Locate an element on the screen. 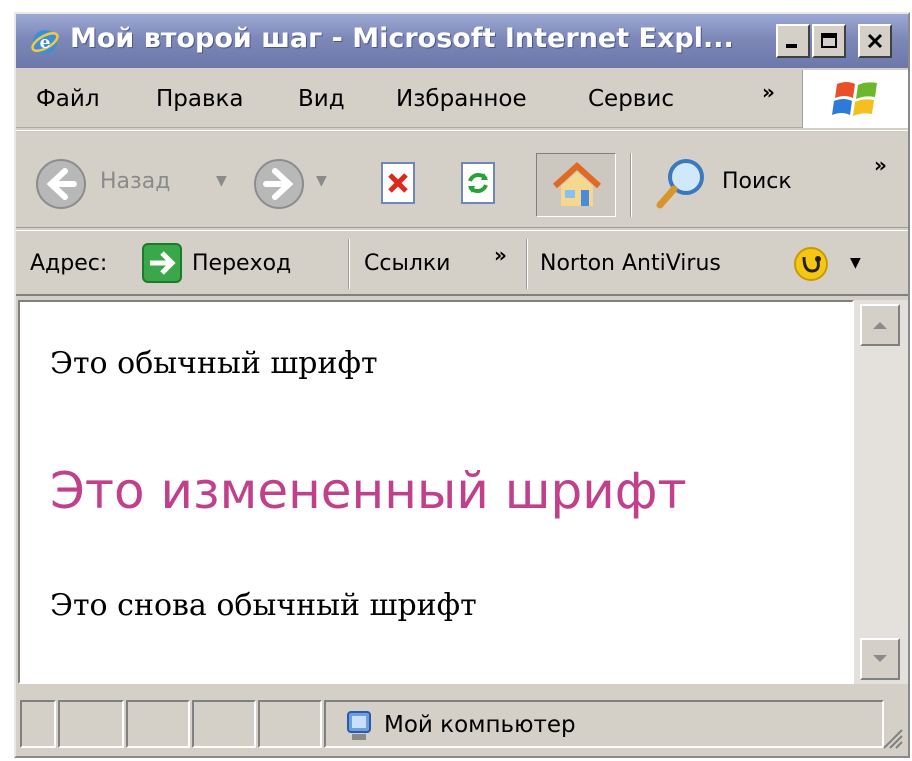 Image resolution: width=912 pixels, height=761 pixels. arrow-up-icon is located at coordinates (880, 325).